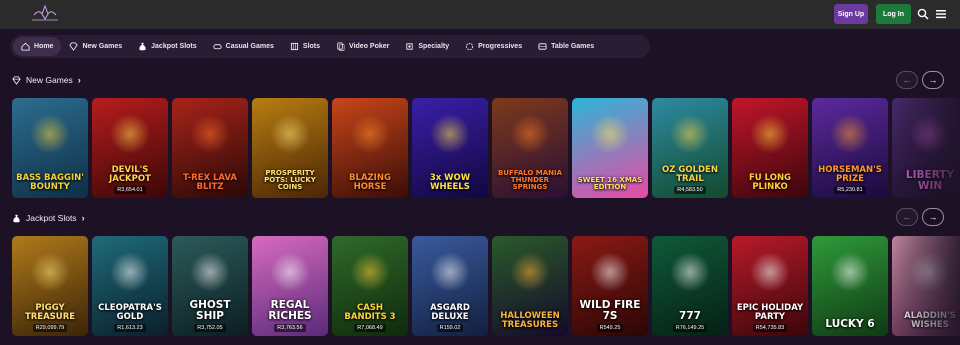  Describe the element at coordinates (690, 315) in the screenshot. I see `game-title: 777` at that location.